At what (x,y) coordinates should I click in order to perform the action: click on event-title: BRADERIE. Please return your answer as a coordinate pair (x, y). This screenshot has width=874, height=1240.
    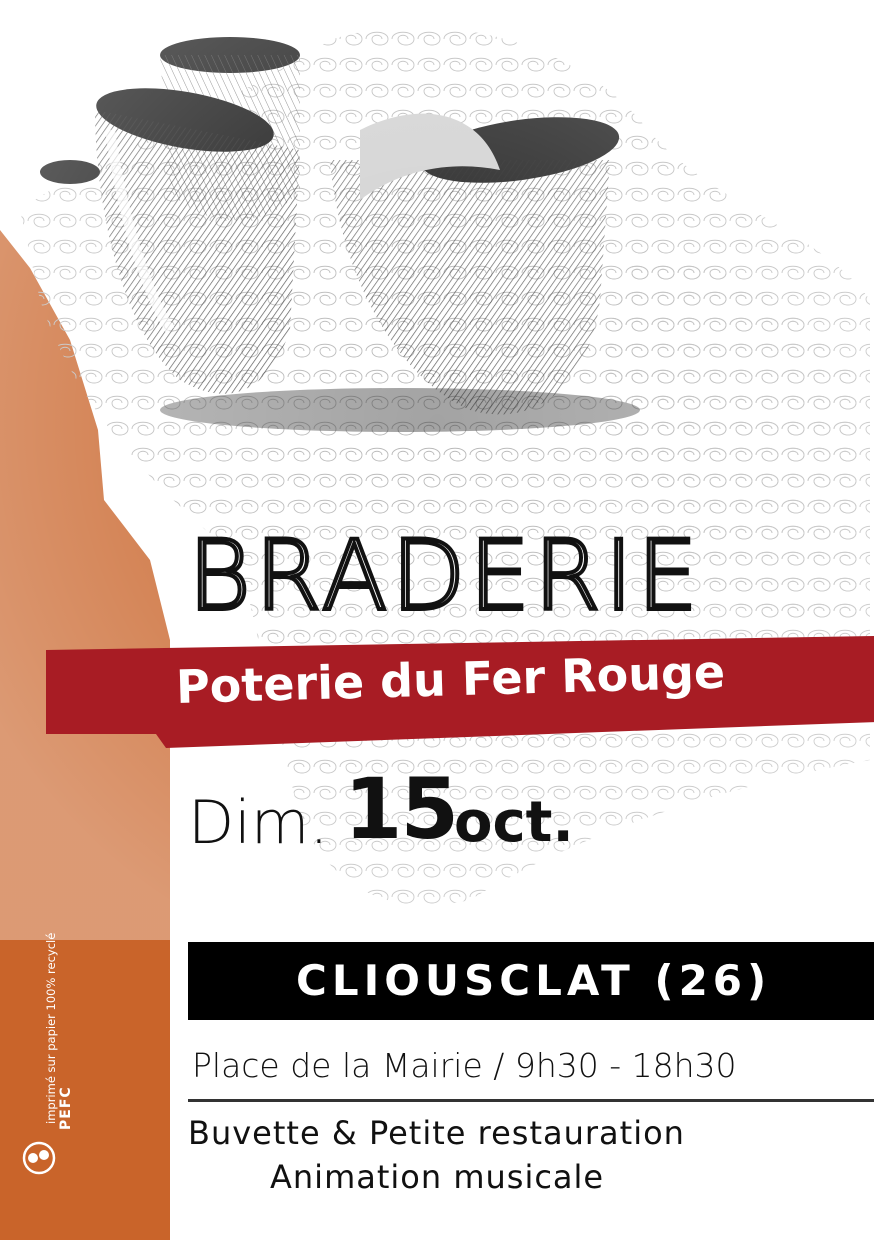
    Looking at the image, I should click on (444, 576).